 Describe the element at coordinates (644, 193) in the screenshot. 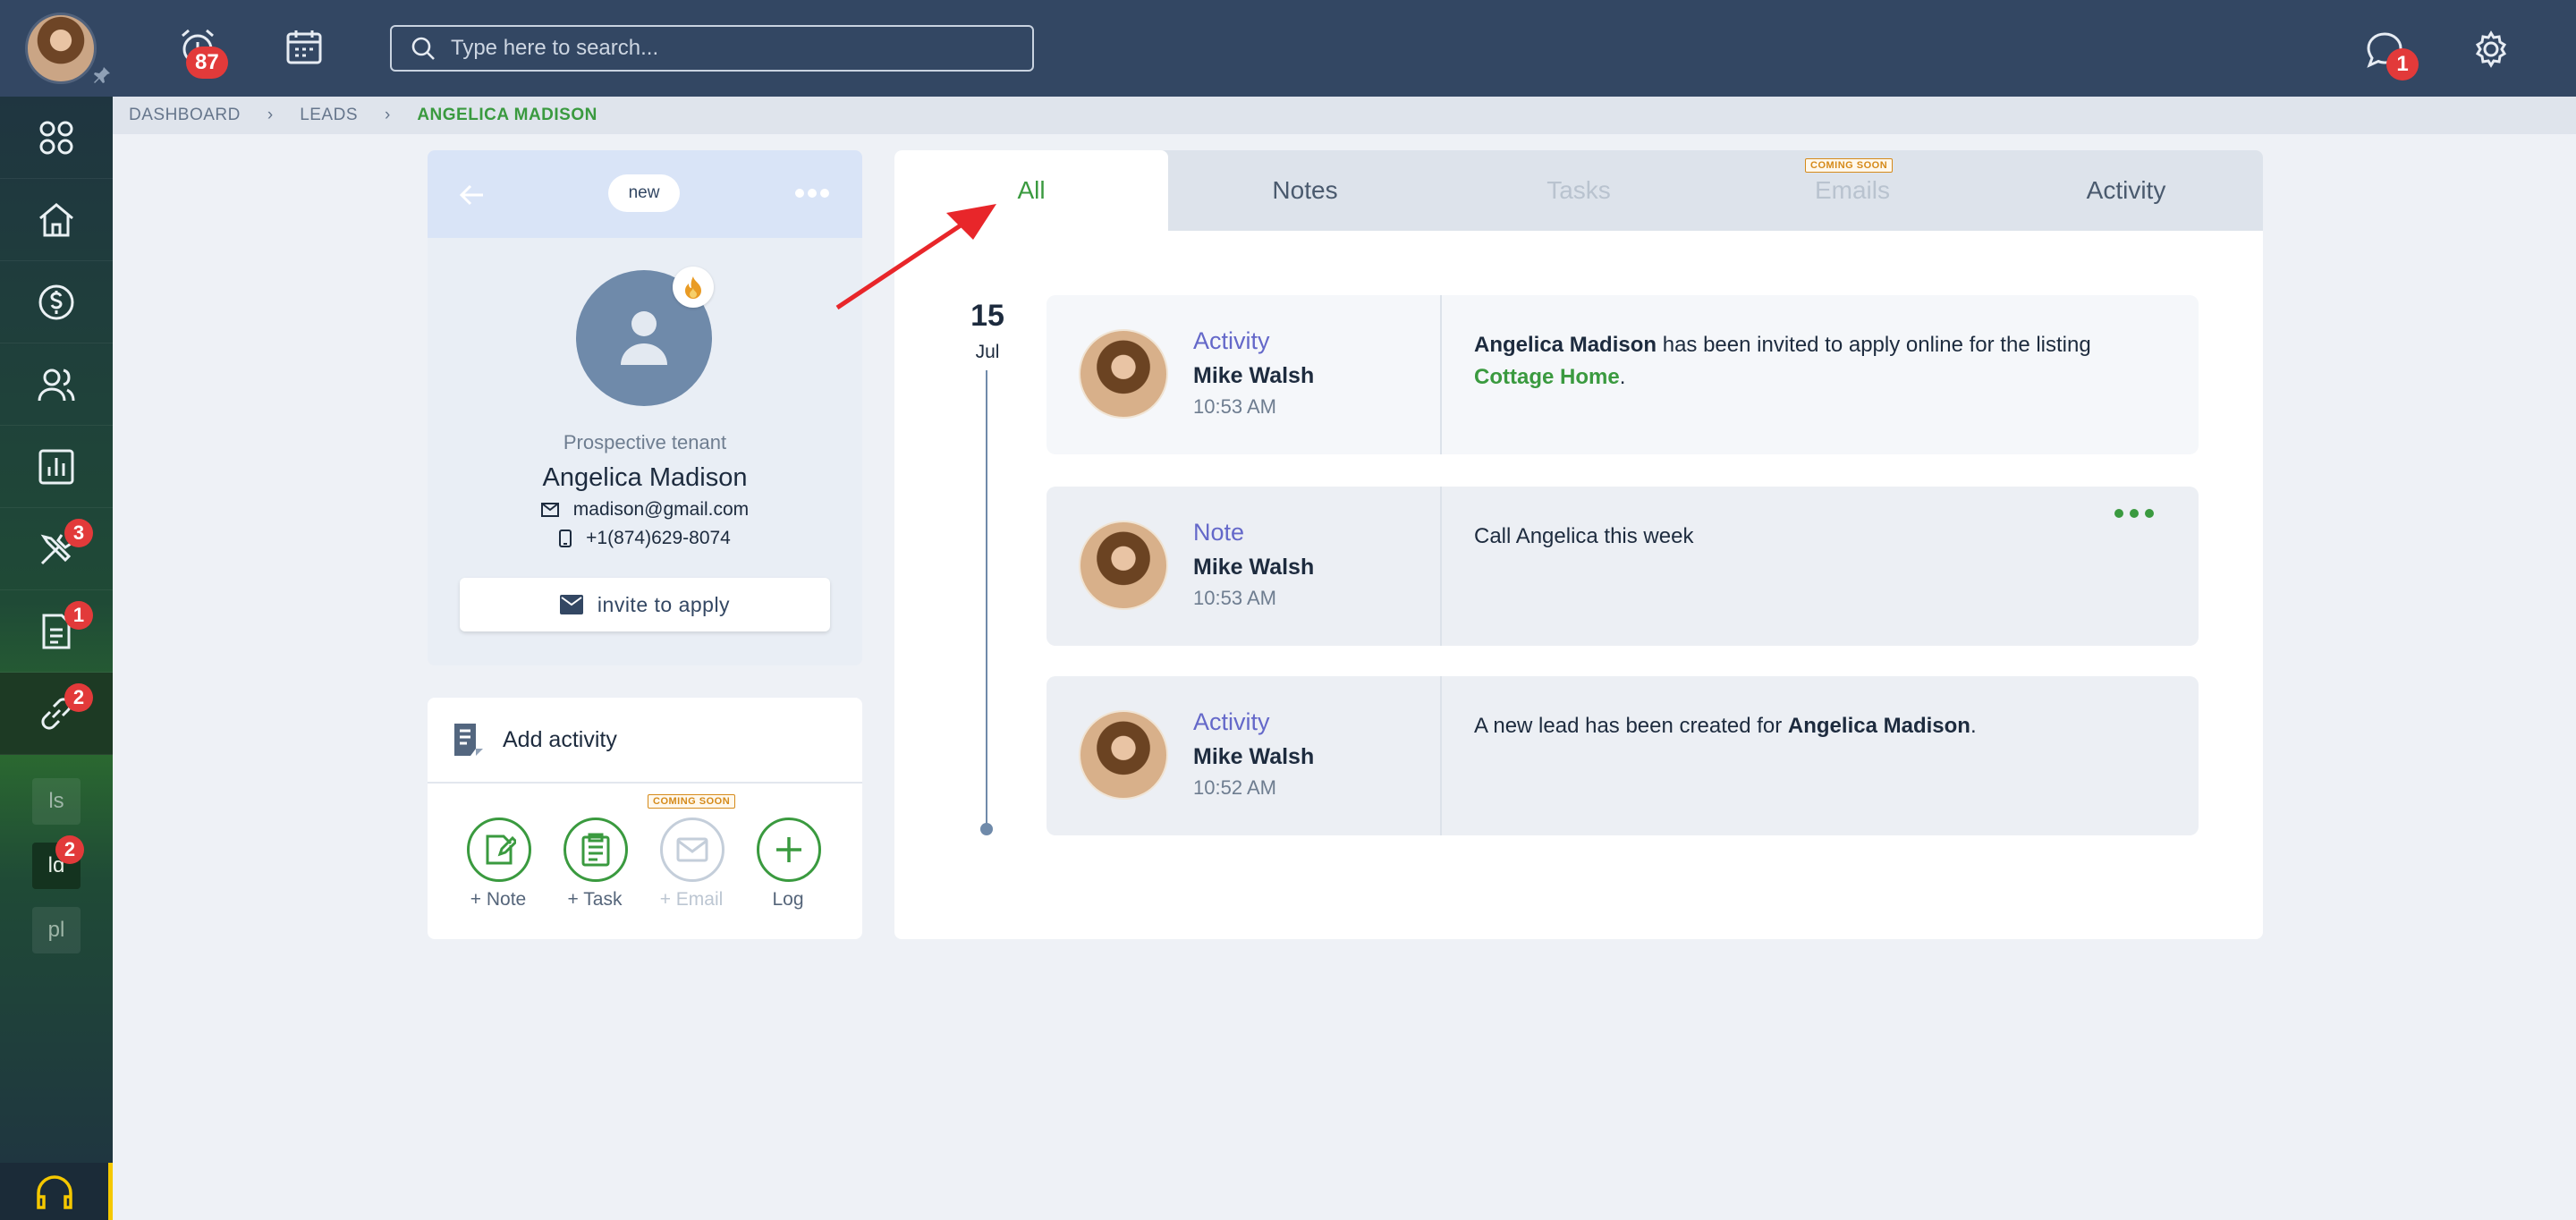

I see `status-badge: new` at that location.